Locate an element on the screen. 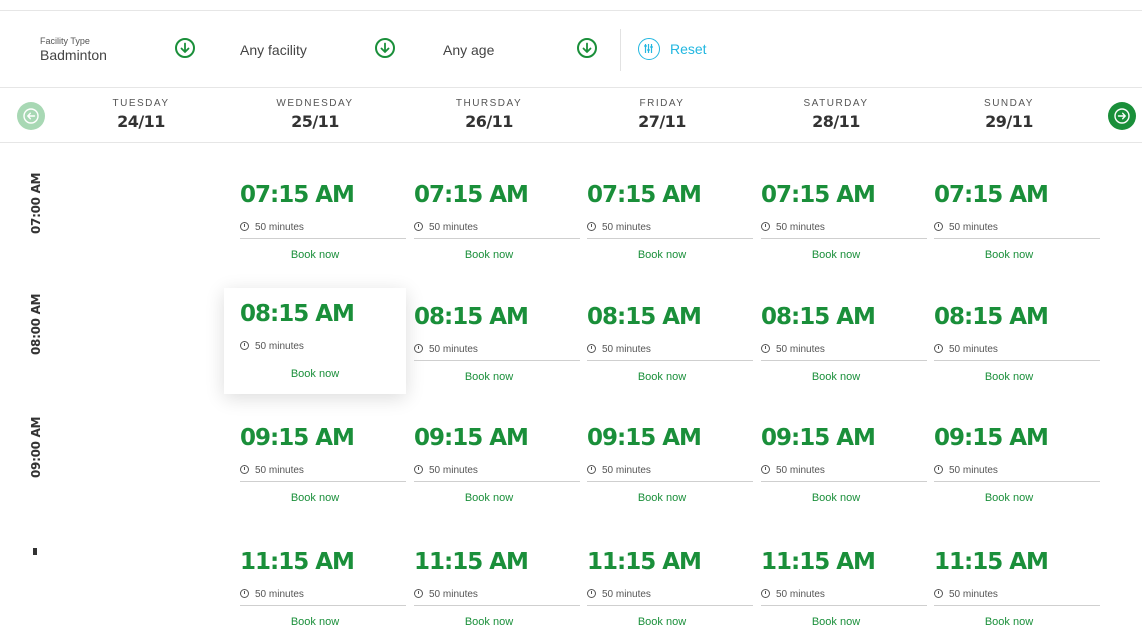 This screenshot has height=642, width=1142. time-slot-friday: 08:15 AM 50 minutes Book now is located at coordinates (662, 344).